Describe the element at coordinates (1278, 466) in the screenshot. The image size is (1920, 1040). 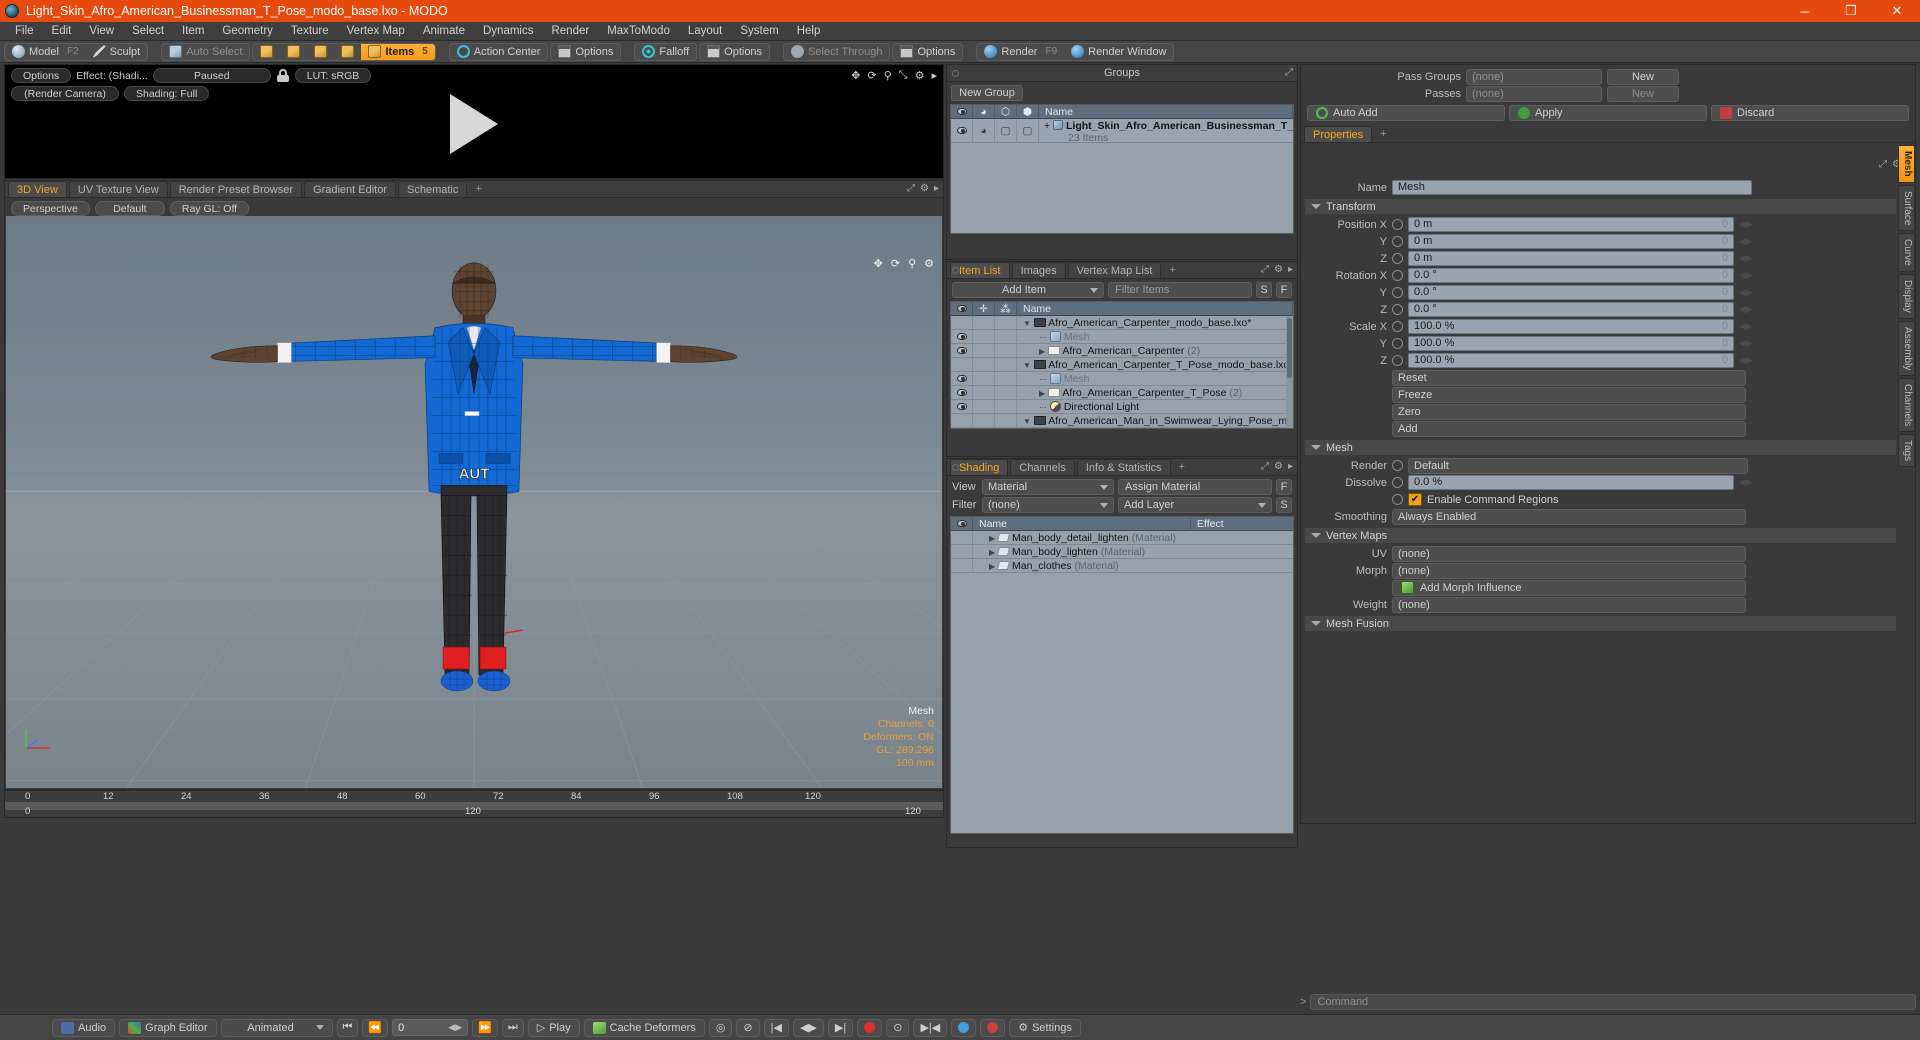
I see `shading-gear-icon: ⚙` at that location.